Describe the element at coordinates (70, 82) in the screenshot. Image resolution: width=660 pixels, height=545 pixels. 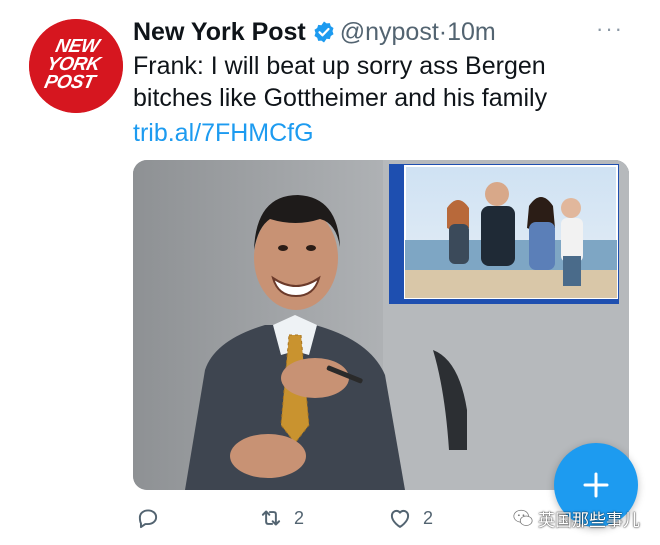
I see `svg-text: POST` at that location.